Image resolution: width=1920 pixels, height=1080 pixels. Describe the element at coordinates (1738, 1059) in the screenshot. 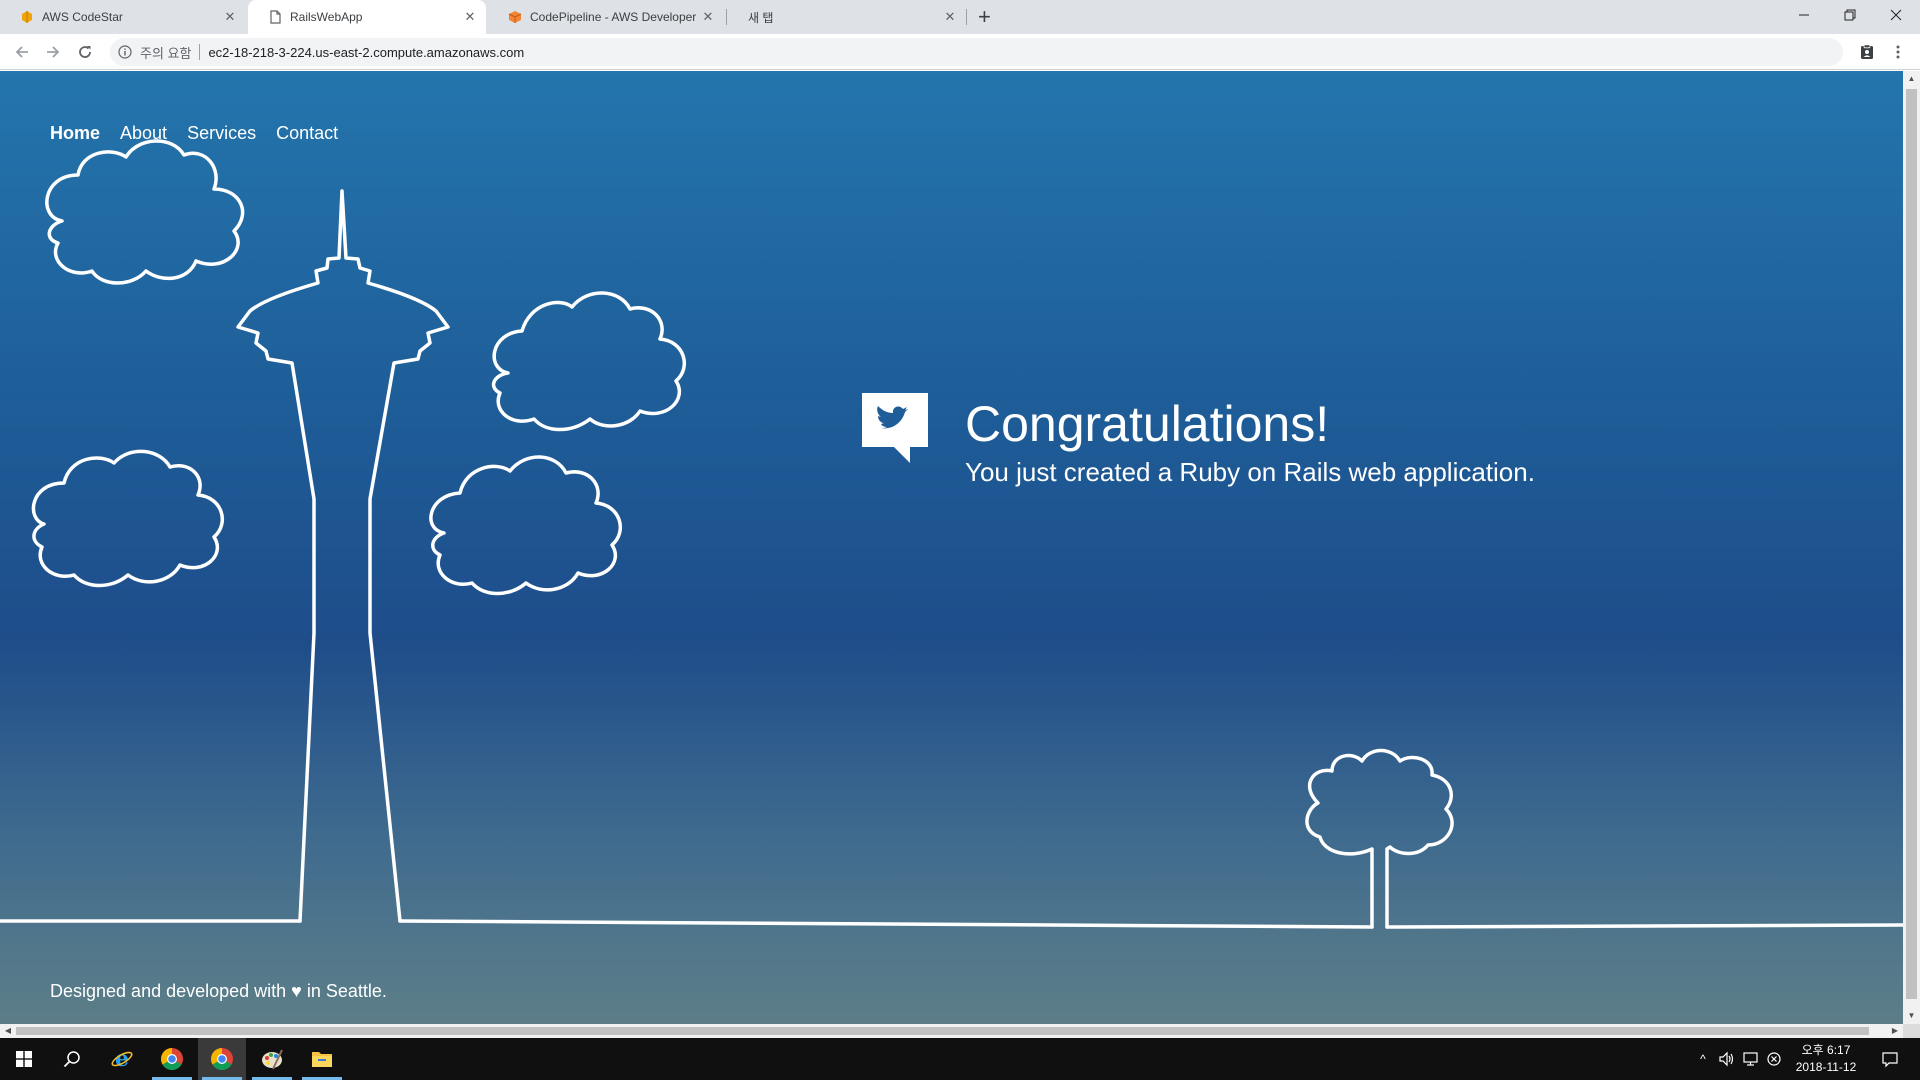

I see `system-tray: ^` at that location.